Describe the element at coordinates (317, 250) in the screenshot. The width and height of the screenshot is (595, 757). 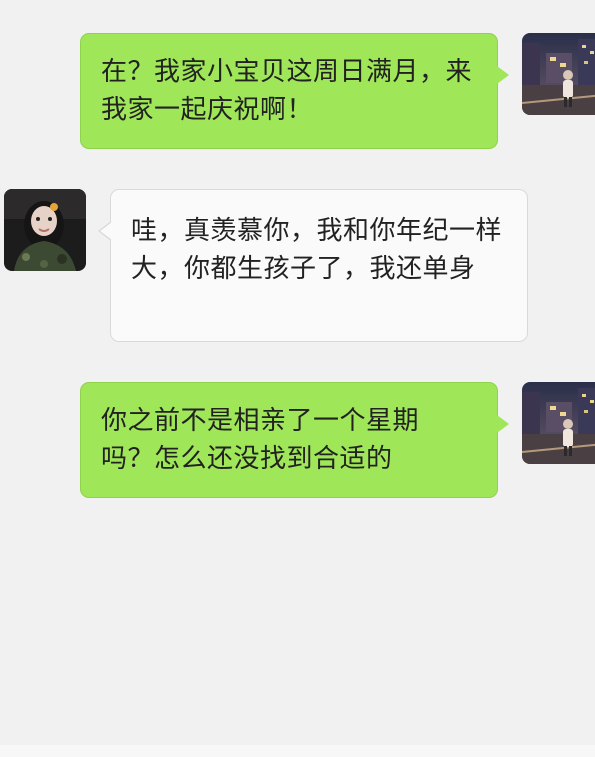
I see `message-text: 哇，真羡慕你，我和你年纪一样大，你都生孩子了，我还单身` at that location.